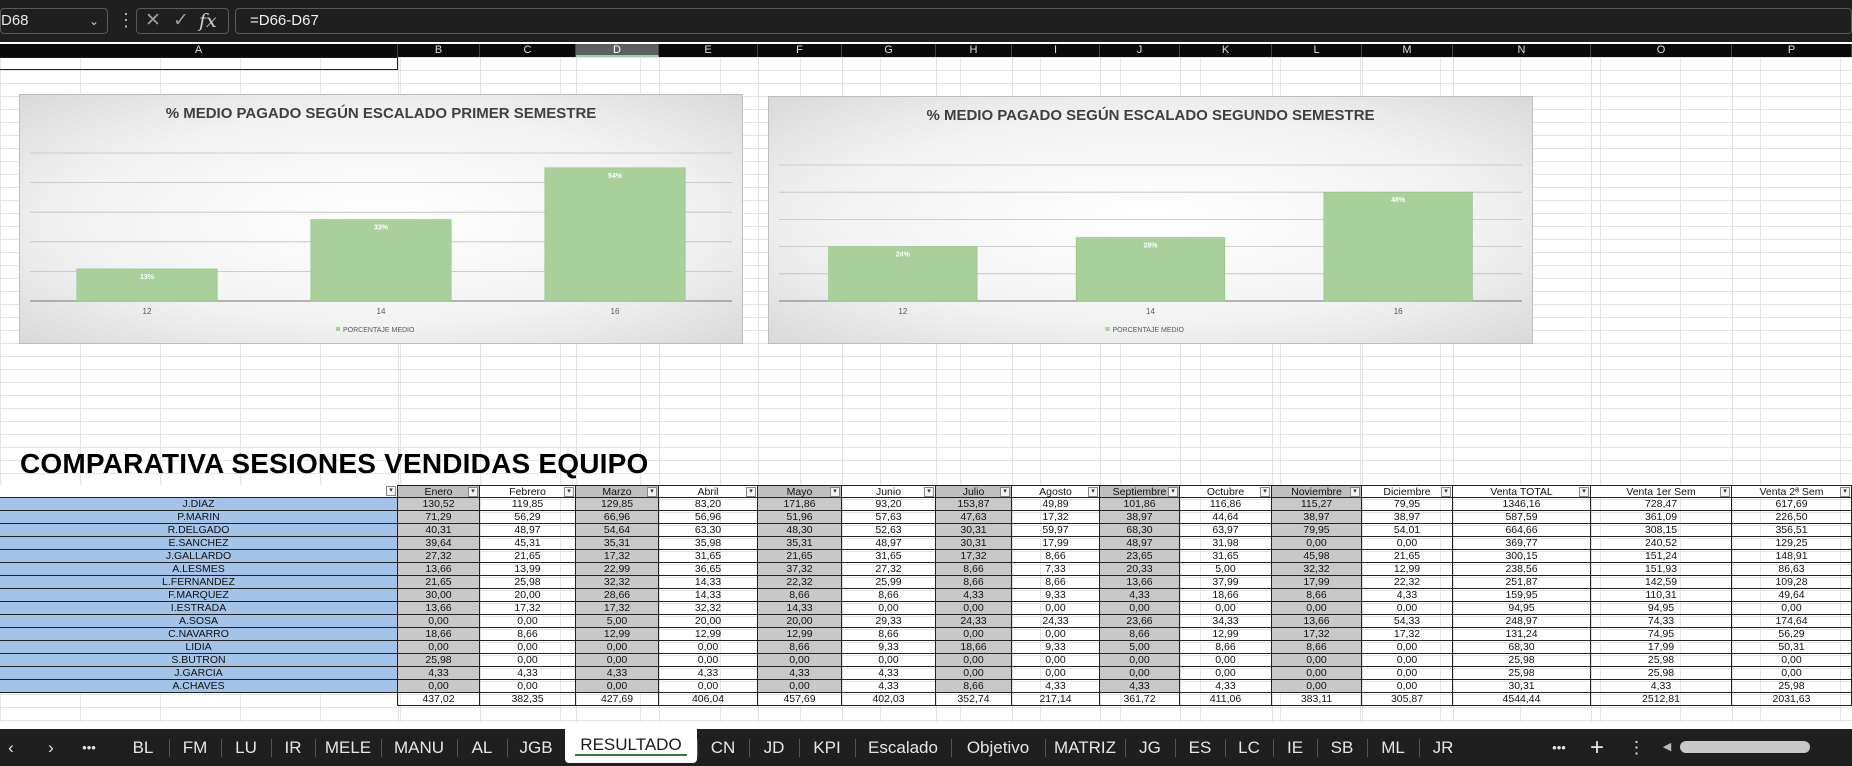 This screenshot has width=1852, height=766. I want to click on table-cell: 25,99, so click(889, 582).